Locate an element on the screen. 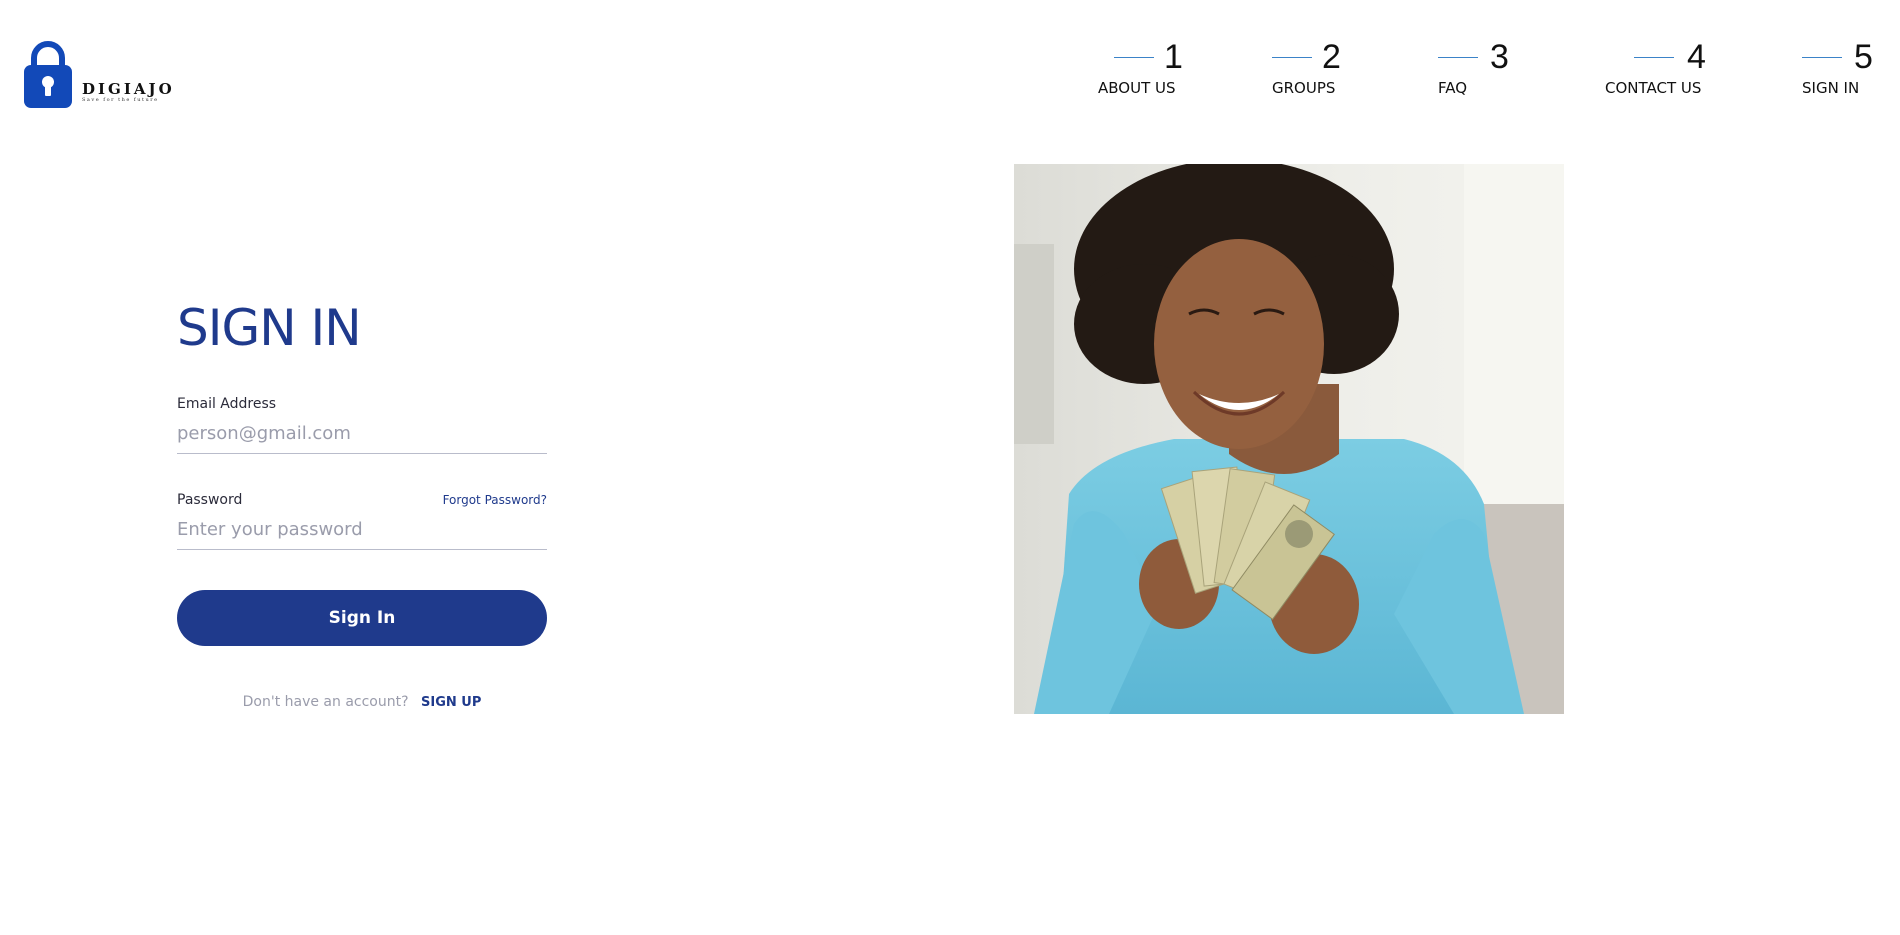  nav-about-us: 1 ABOUT US is located at coordinates (1150, 68).